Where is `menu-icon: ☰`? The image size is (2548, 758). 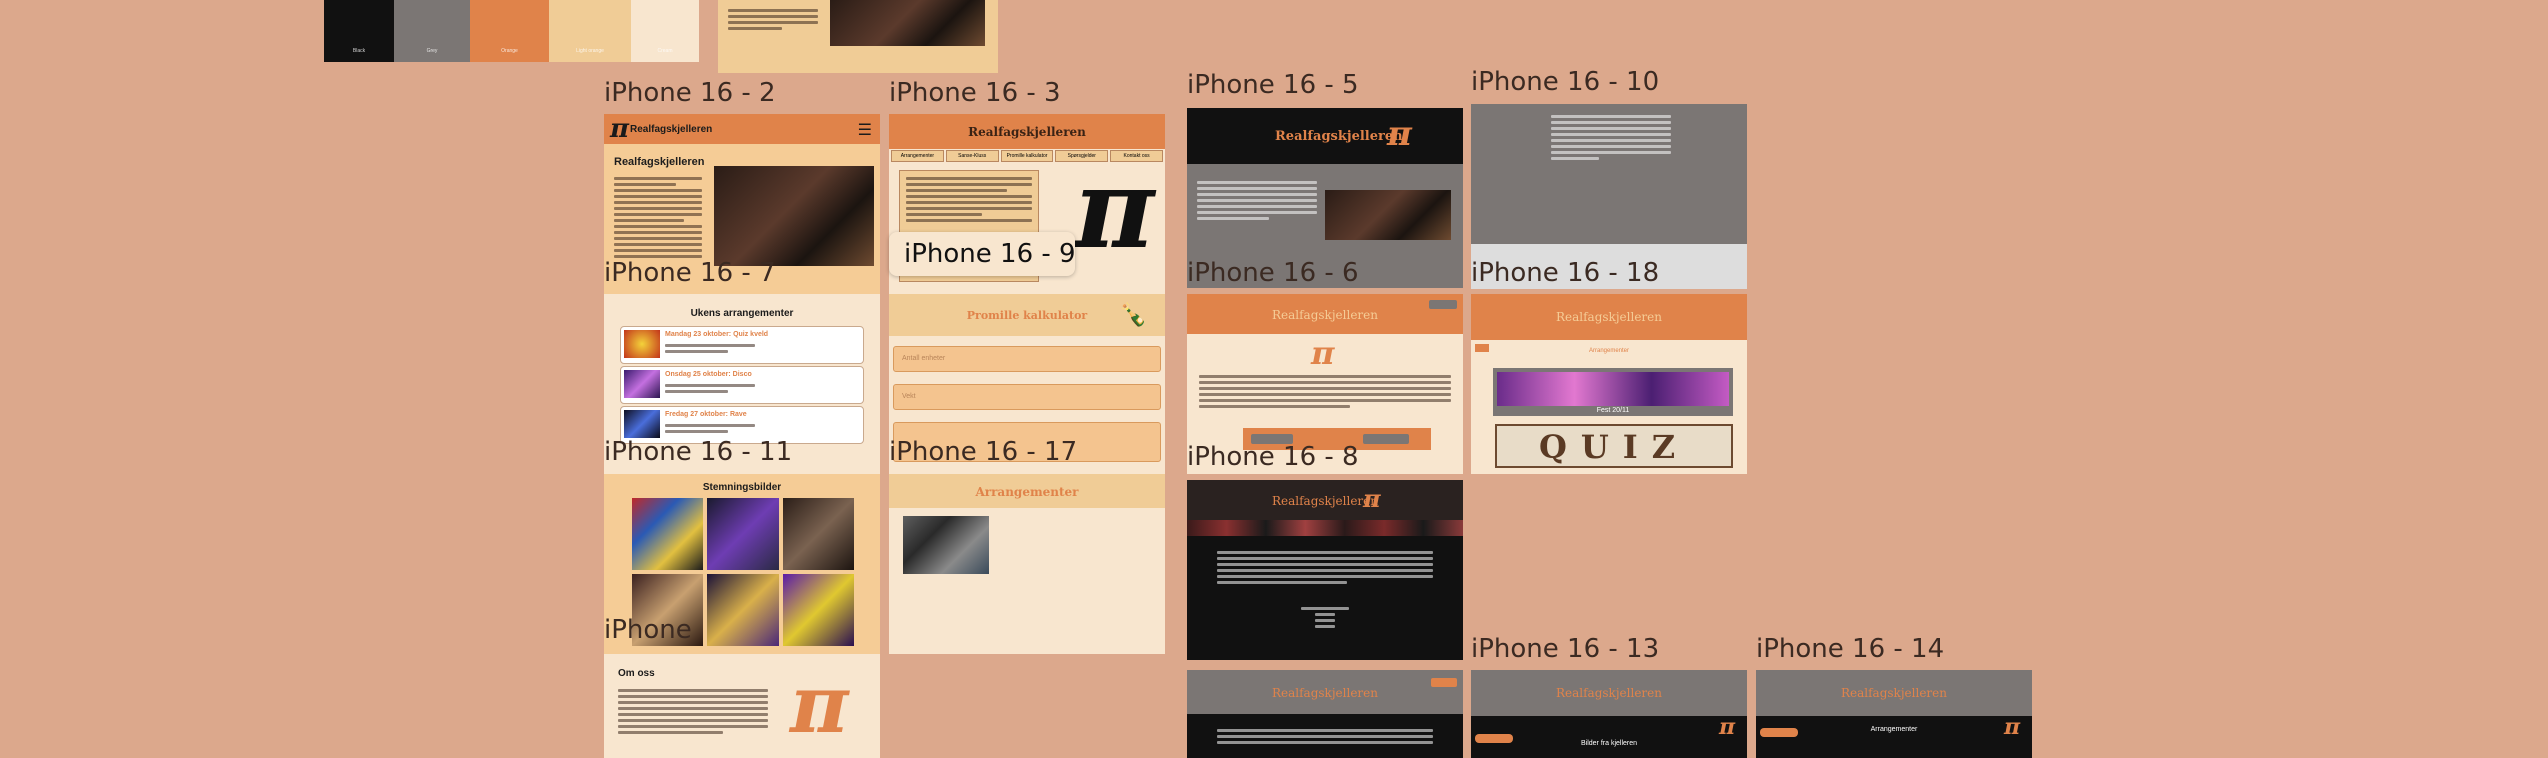
menu-icon: ☰ is located at coordinates (865, 130).